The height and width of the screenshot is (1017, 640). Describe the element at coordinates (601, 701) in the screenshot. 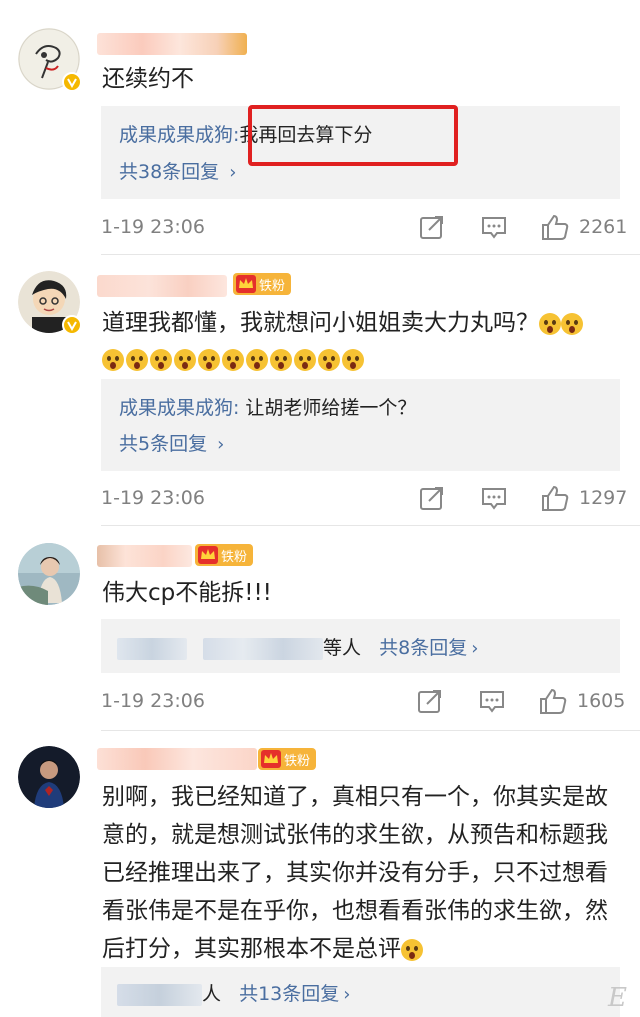

I see `like-count: 1605` at that location.